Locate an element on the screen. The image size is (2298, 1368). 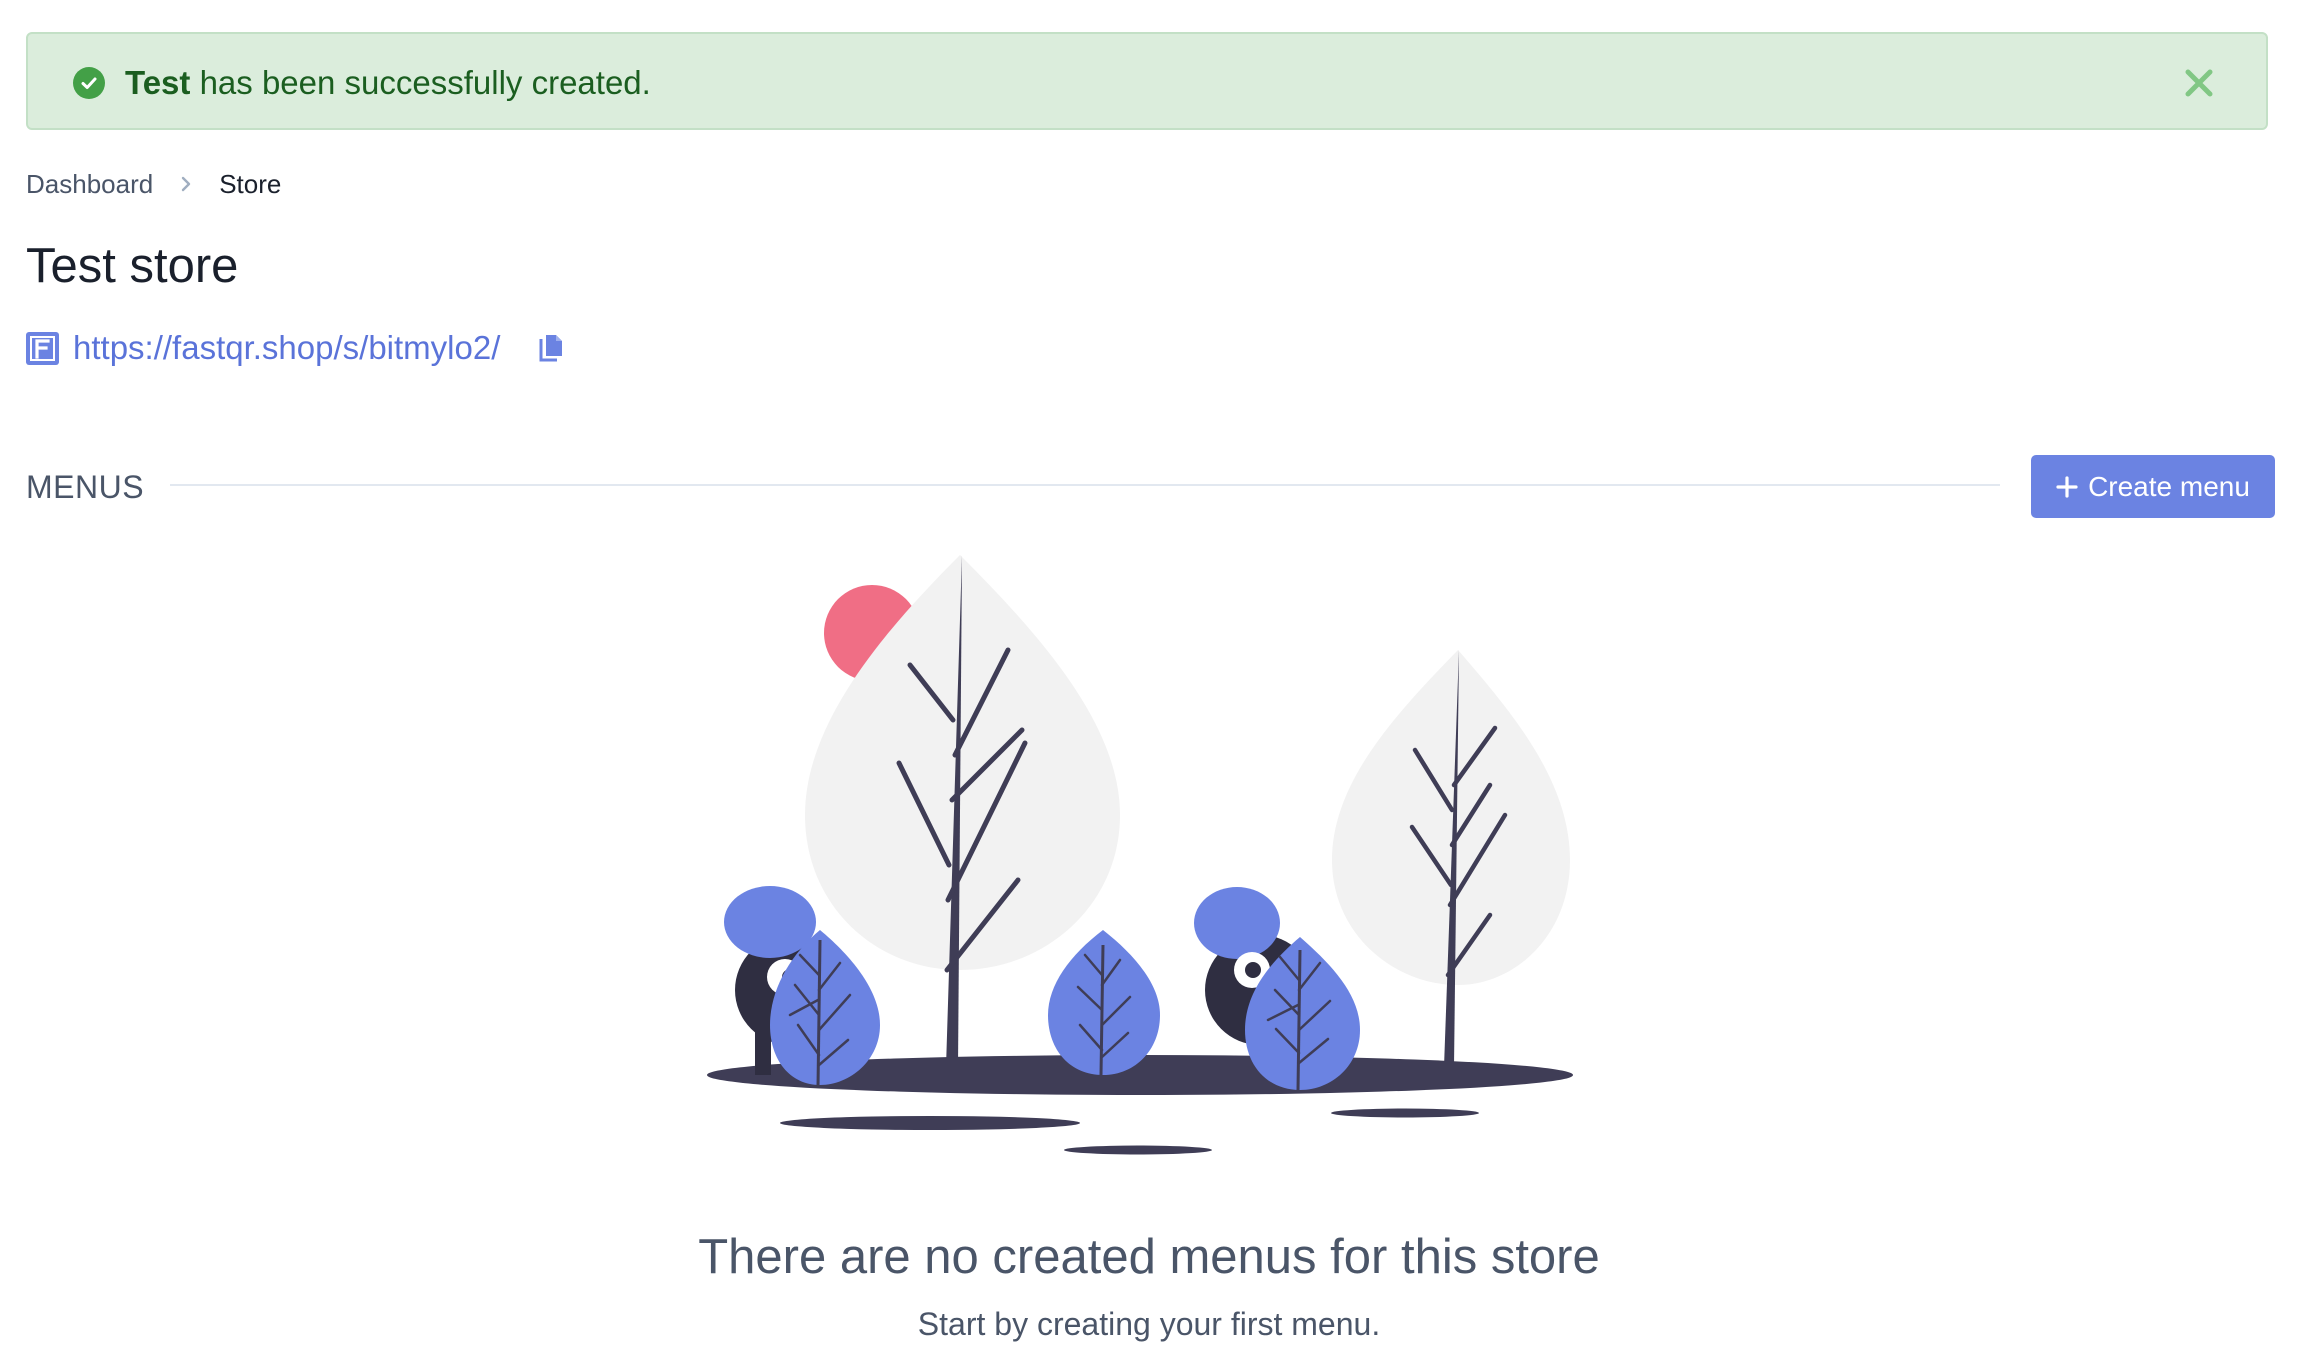
store-url-row: https://fastqr.shop/s/bitmylo2/ is located at coordinates (296, 348).